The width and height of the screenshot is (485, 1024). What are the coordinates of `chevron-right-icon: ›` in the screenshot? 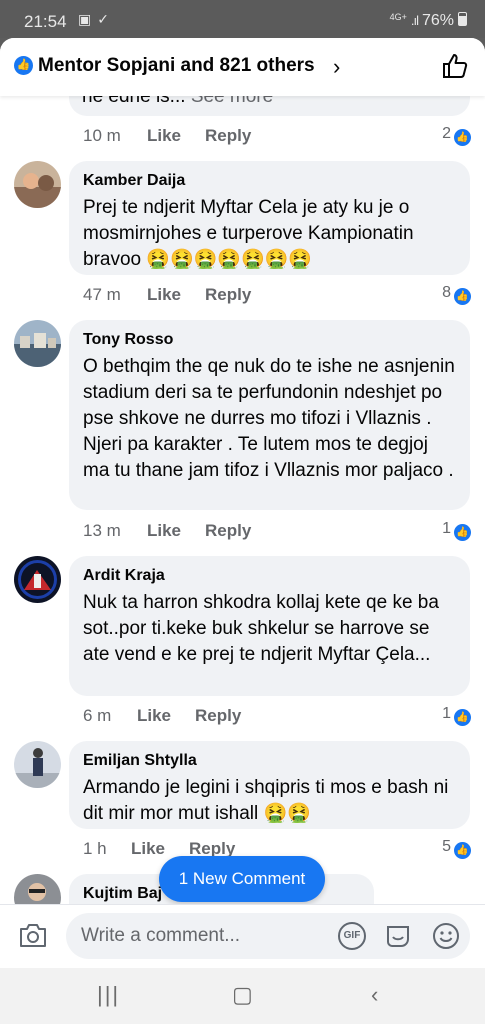 It's located at (336, 67).